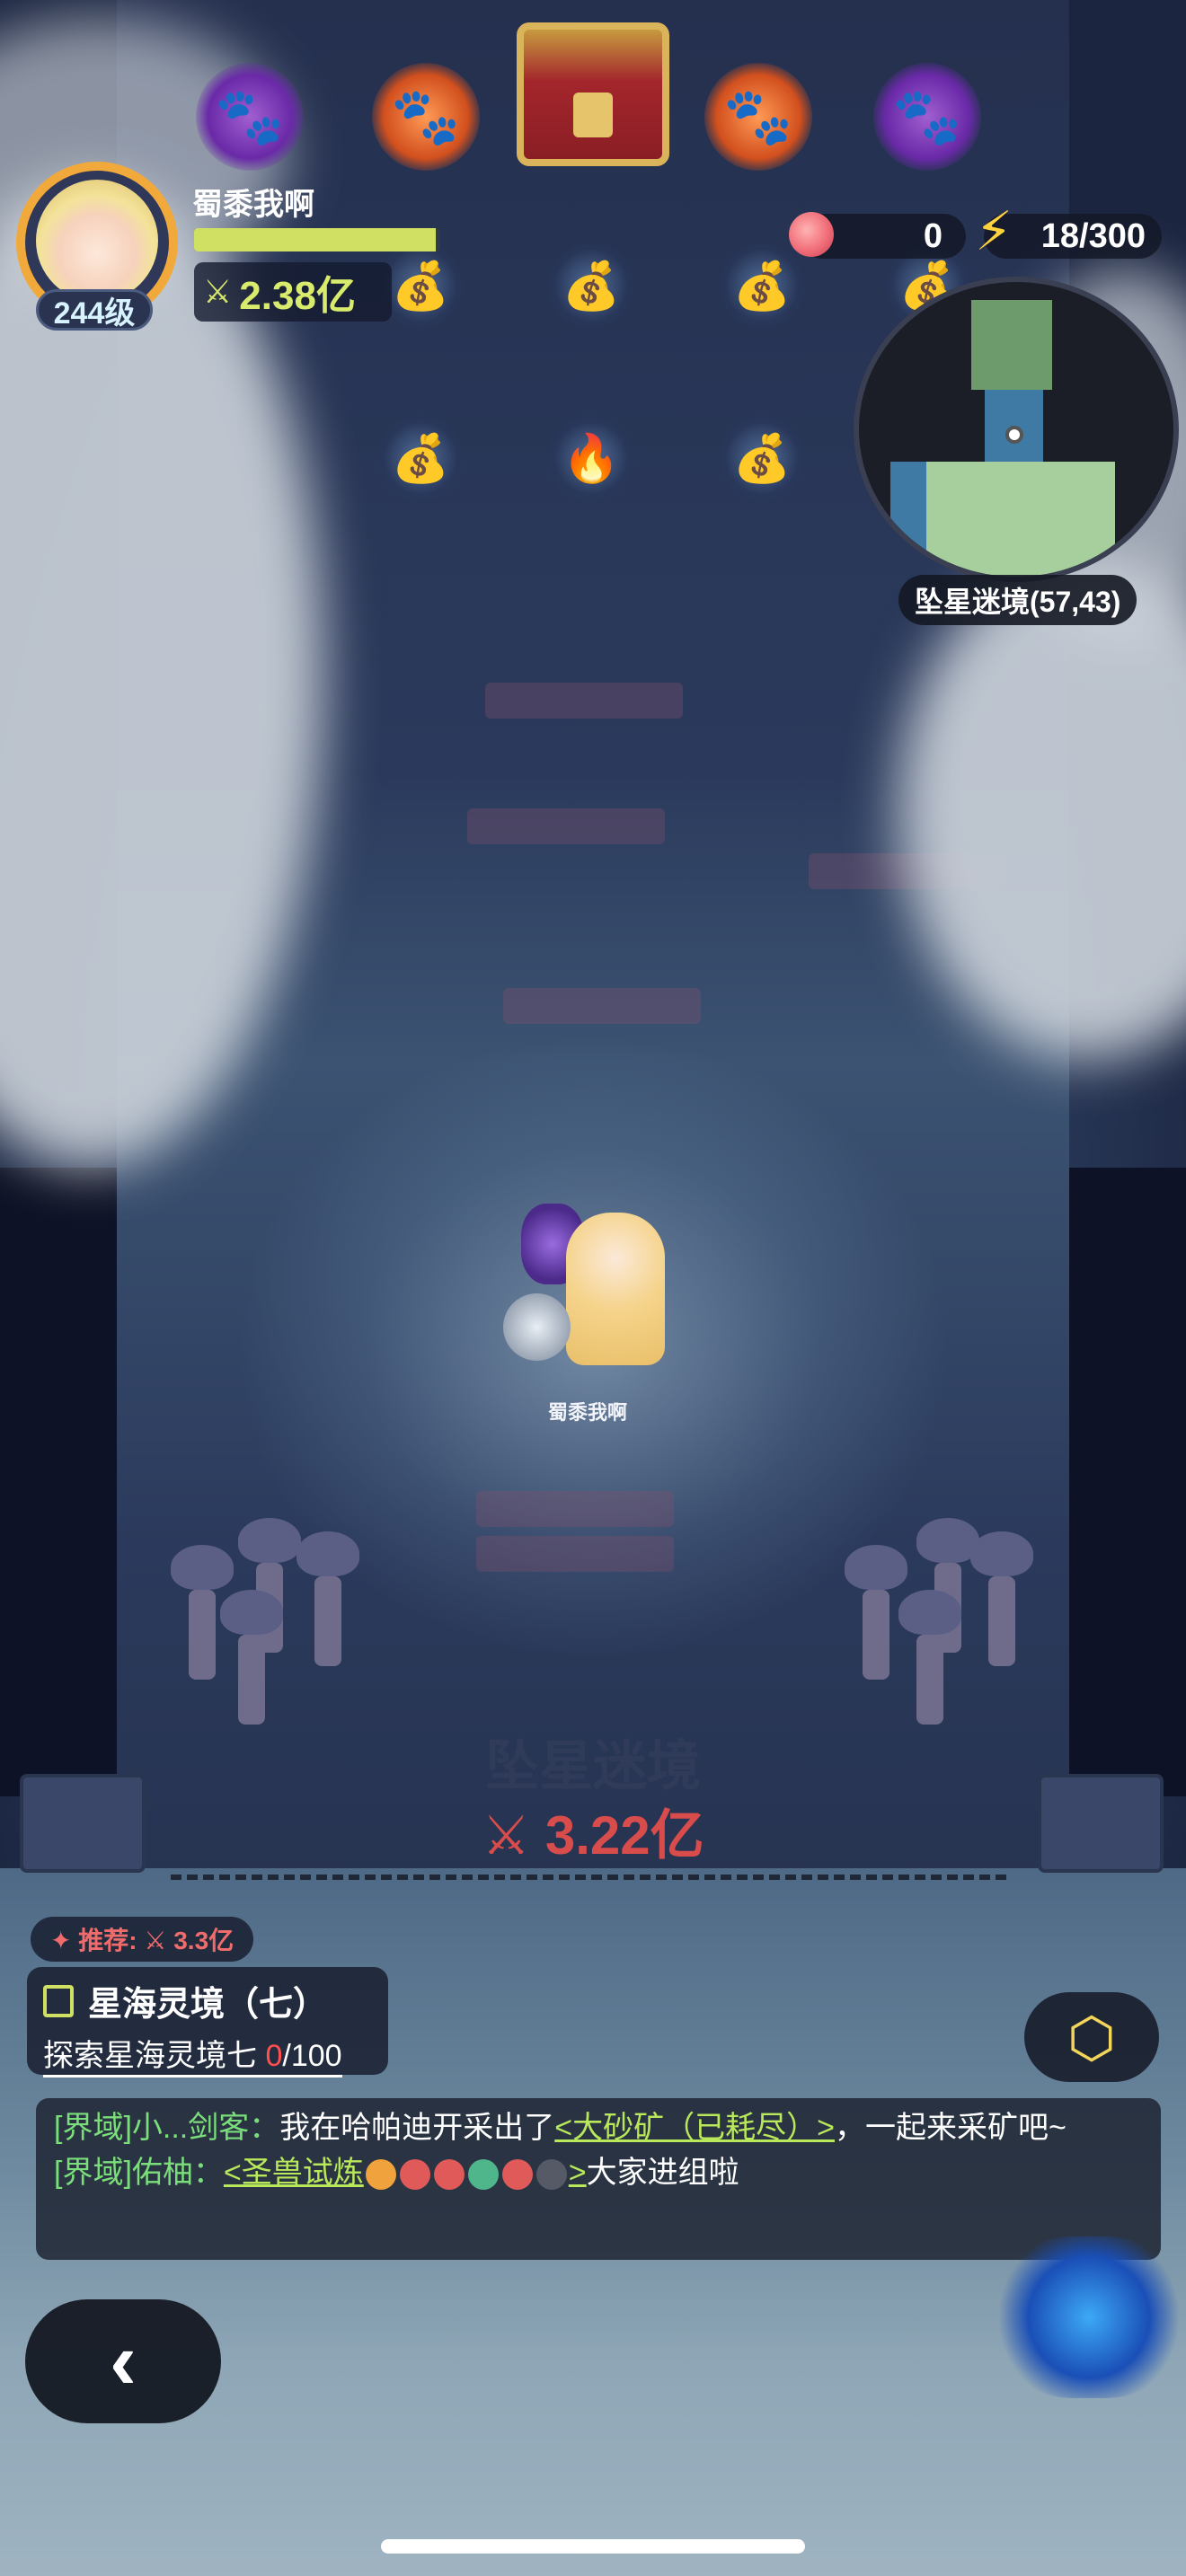  I want to click on chat-message: [界域]佑柚：<圣兽试炼 >大家进组啦, so click(598, 2172).